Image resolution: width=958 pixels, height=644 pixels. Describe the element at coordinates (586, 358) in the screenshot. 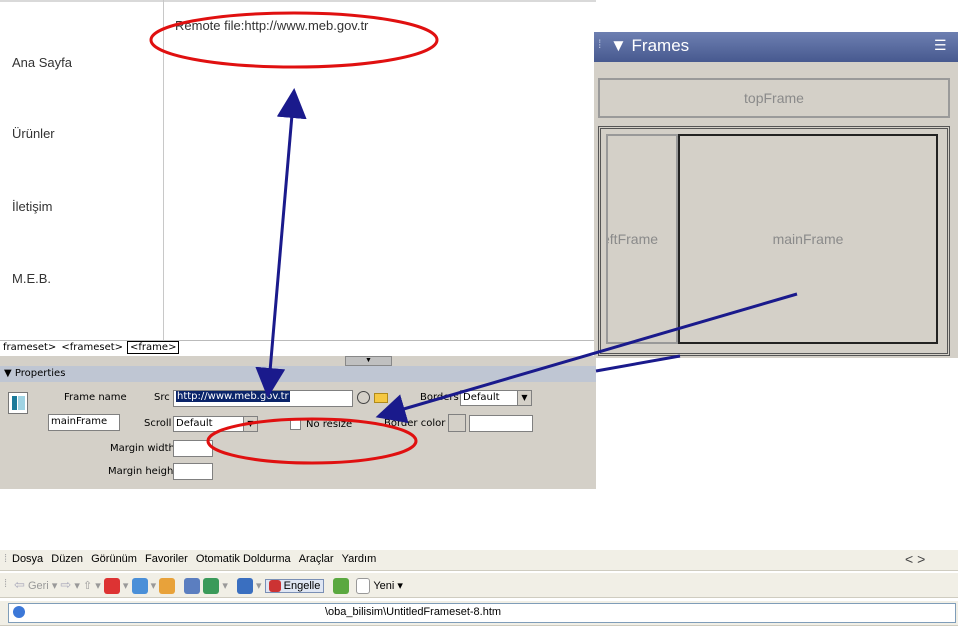

I see `blue-arrow-frame` at that location.